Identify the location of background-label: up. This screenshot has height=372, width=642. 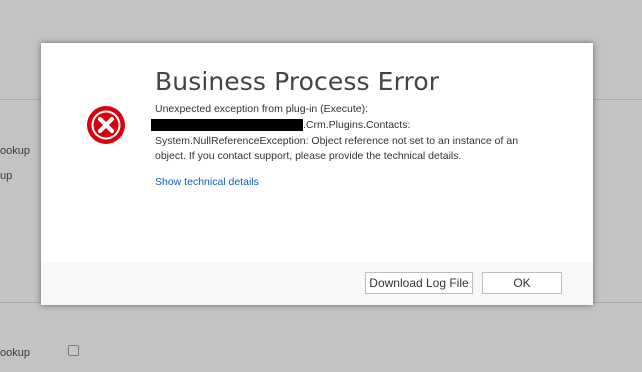
(6, 176).